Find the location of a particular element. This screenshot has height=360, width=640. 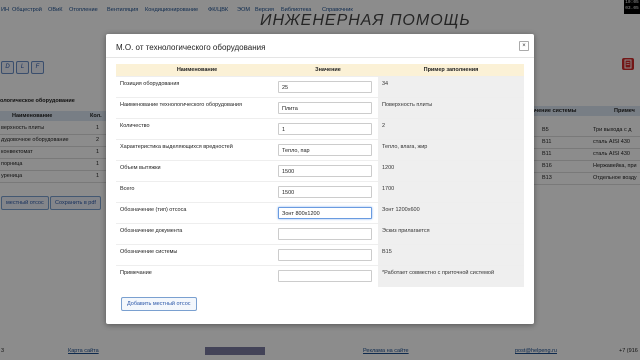

example-text: Поверхность плиты is located at coordinates (407, 105).